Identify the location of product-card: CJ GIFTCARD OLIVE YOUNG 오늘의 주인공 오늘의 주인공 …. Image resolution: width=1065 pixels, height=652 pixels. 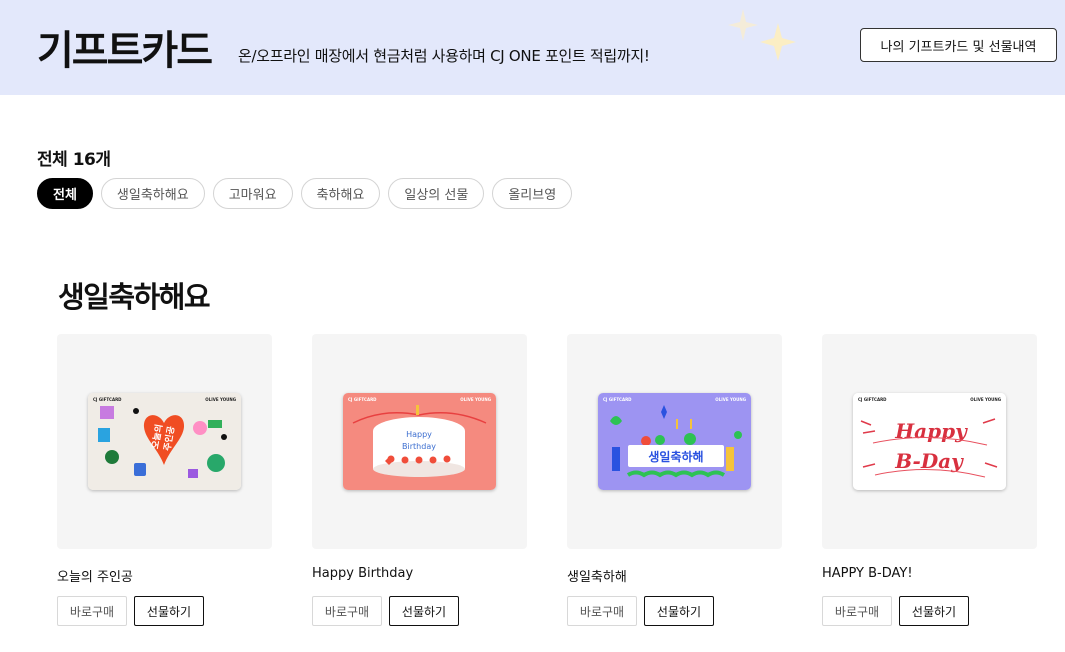
(164, 480).